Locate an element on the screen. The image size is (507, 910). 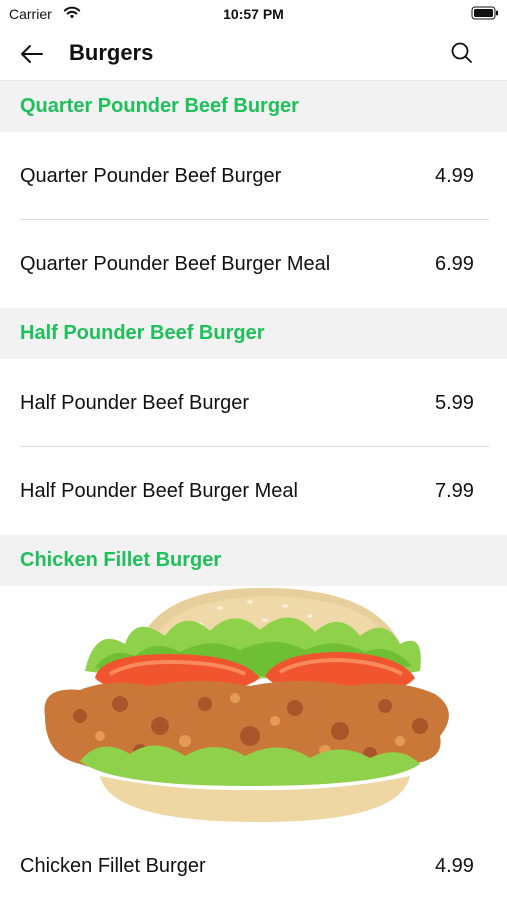
menu-item-name: Quarter Pounder Beef Burger is located at coordinates (151, 175).